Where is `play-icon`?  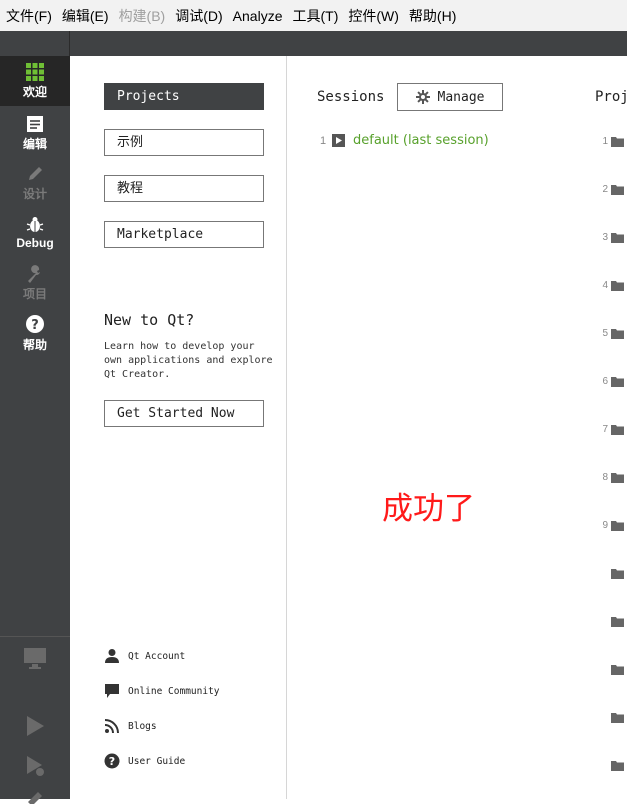
play-icon is located at coordinates (35, 726).